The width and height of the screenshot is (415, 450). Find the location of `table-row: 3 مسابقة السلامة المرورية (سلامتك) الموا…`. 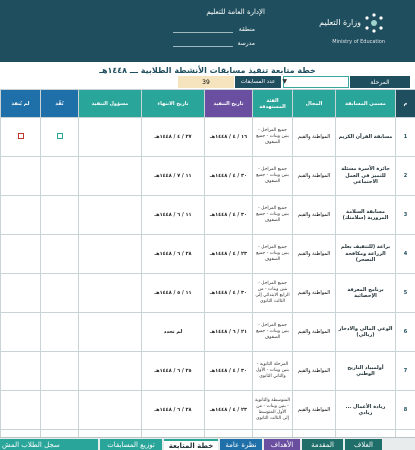

table-row: 3 مسابقة السلامة المرورية (سلامتك) الموا… is located at coordinates (207, 215).